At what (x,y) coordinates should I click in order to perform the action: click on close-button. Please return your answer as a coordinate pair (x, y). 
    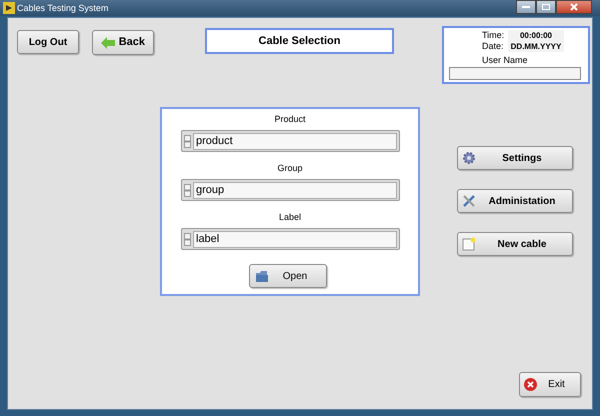
    Looking at the image, I should click on (574, 7).